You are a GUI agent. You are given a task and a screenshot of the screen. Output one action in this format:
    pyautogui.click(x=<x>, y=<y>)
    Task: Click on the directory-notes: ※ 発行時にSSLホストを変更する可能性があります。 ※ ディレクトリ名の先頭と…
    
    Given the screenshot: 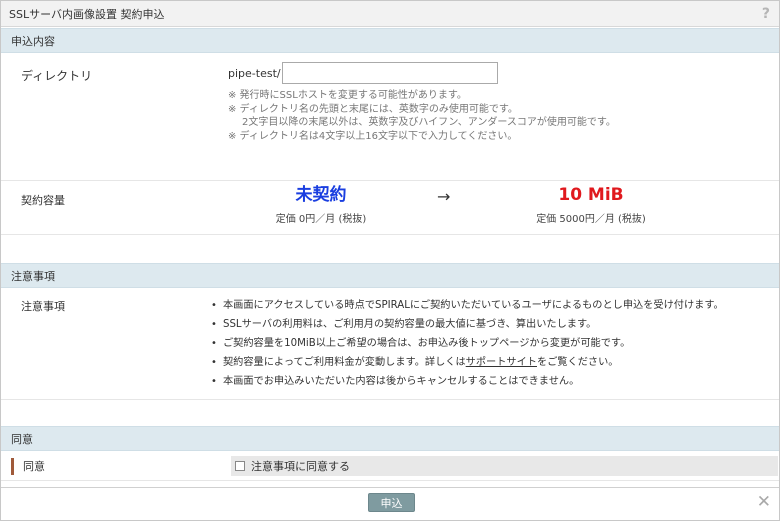 What is the action you would take?
    pyautogui.click(x=503, y=116)
    